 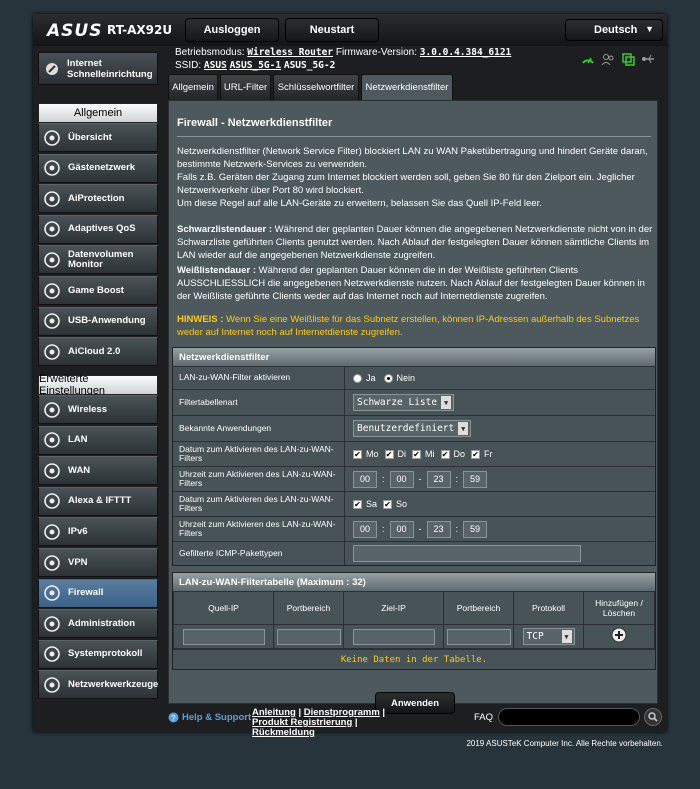 I want to click on ssid-3: ASUS_5G-2, so click(x=309, y=65).